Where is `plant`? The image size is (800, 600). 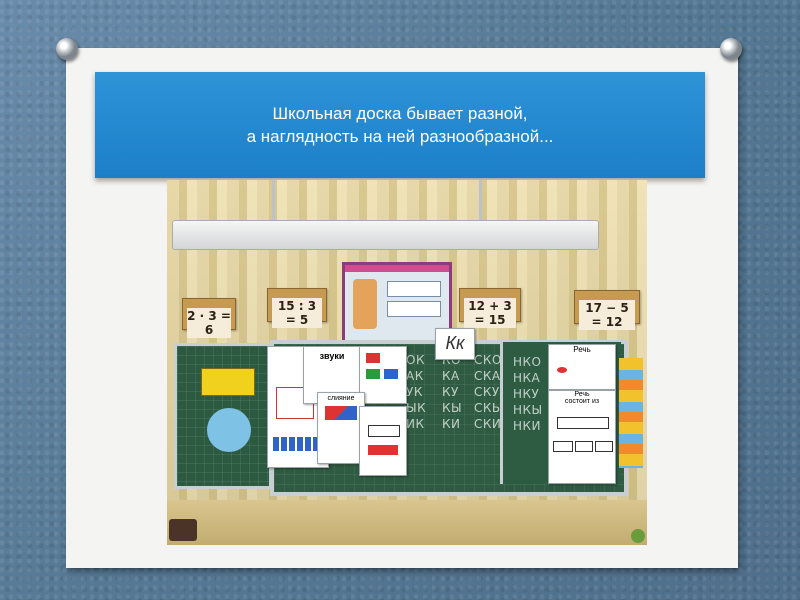 plant is located at coordinates (638, 536).